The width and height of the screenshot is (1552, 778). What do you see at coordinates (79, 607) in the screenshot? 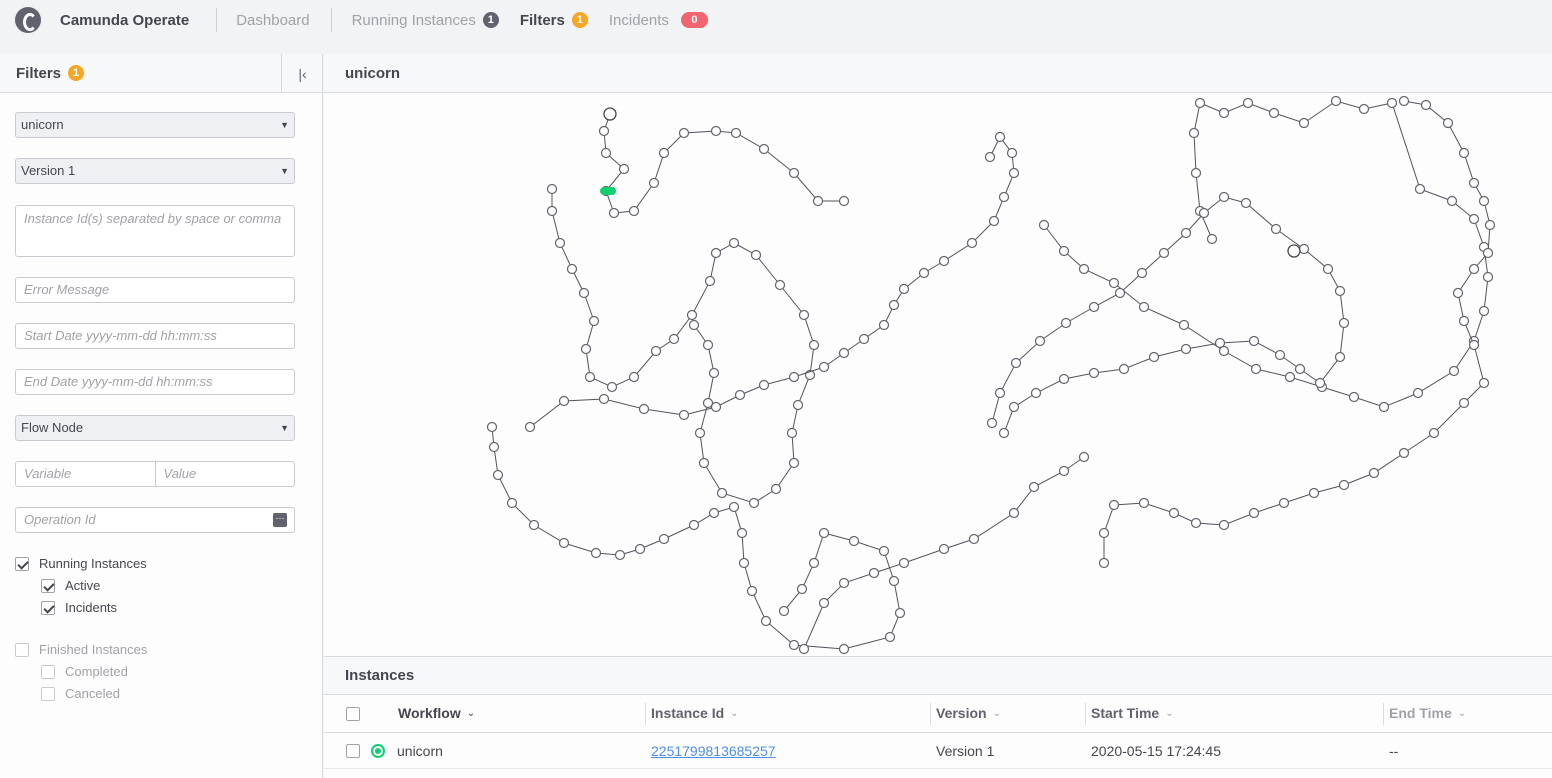
I see `incidents-checkbox: Incidents` at bounding box center [79, 607].